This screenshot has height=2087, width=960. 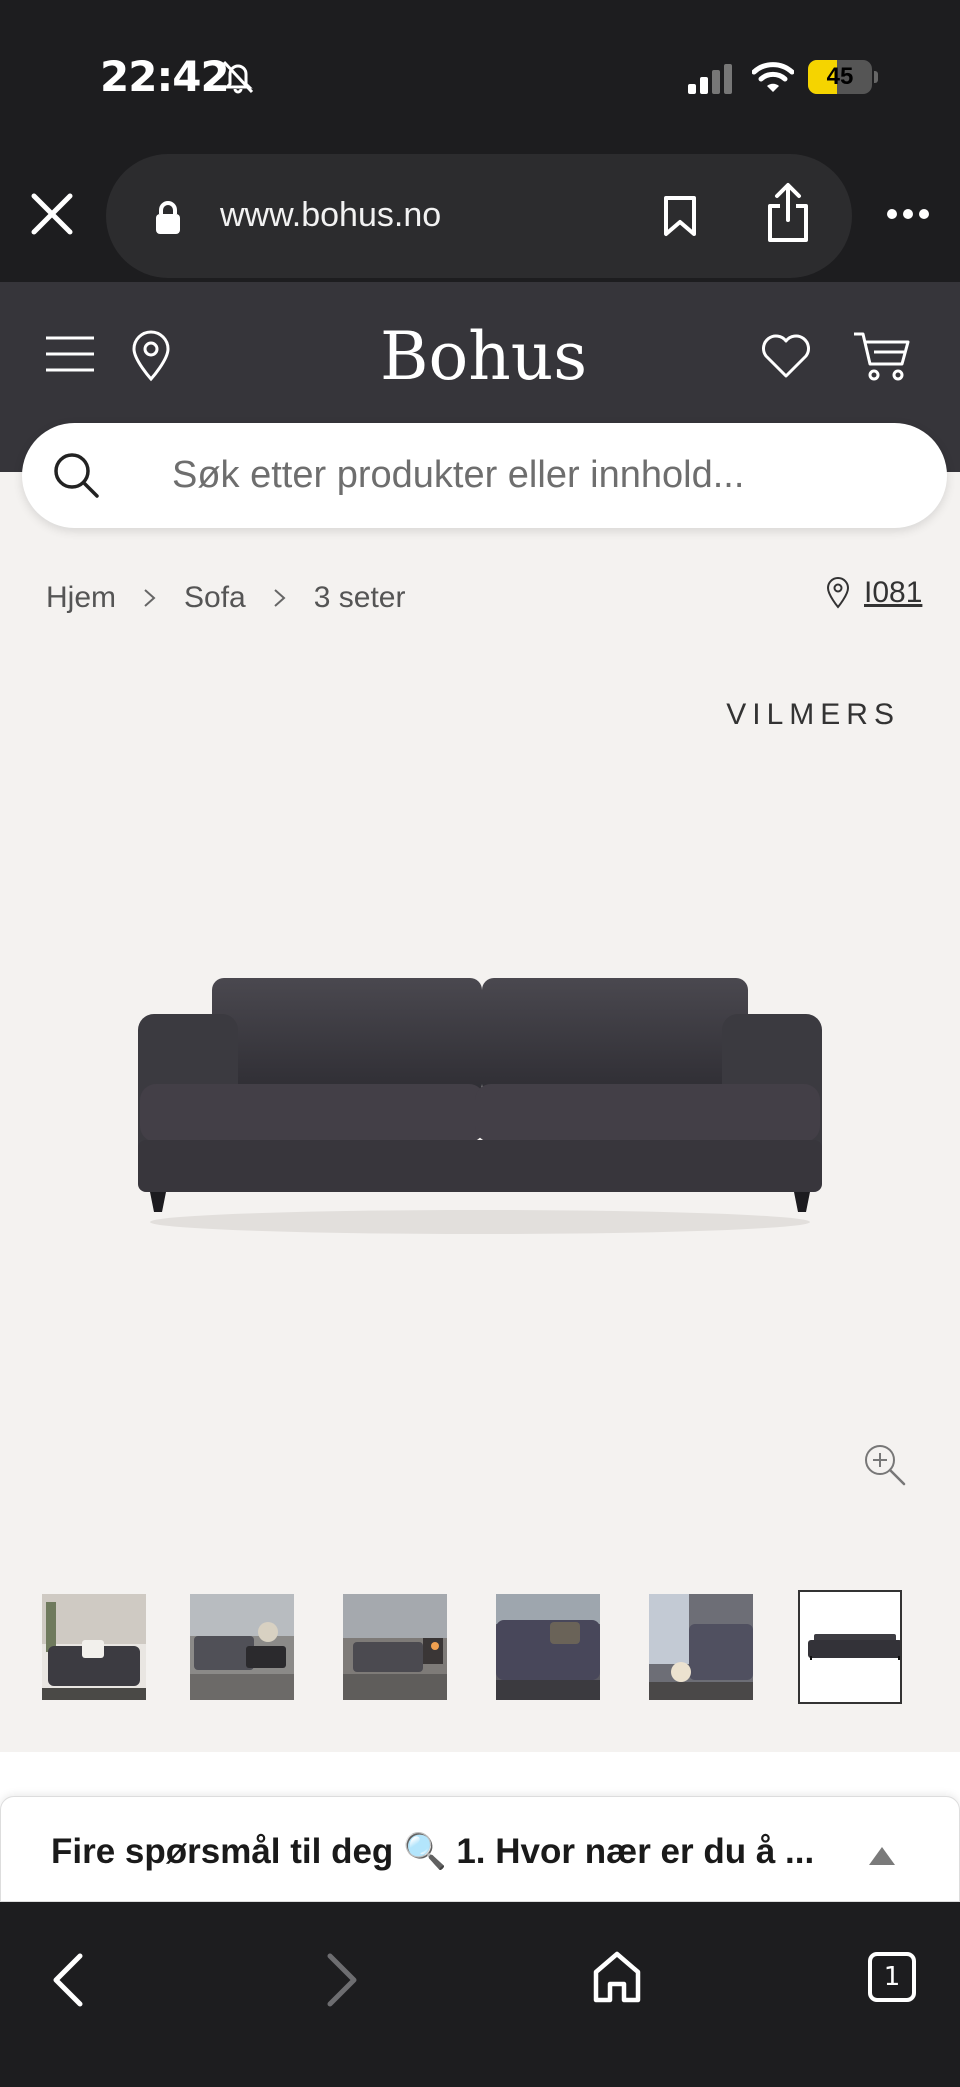 I want to click on triangle-up-icon, so click(x=882, y=1856).